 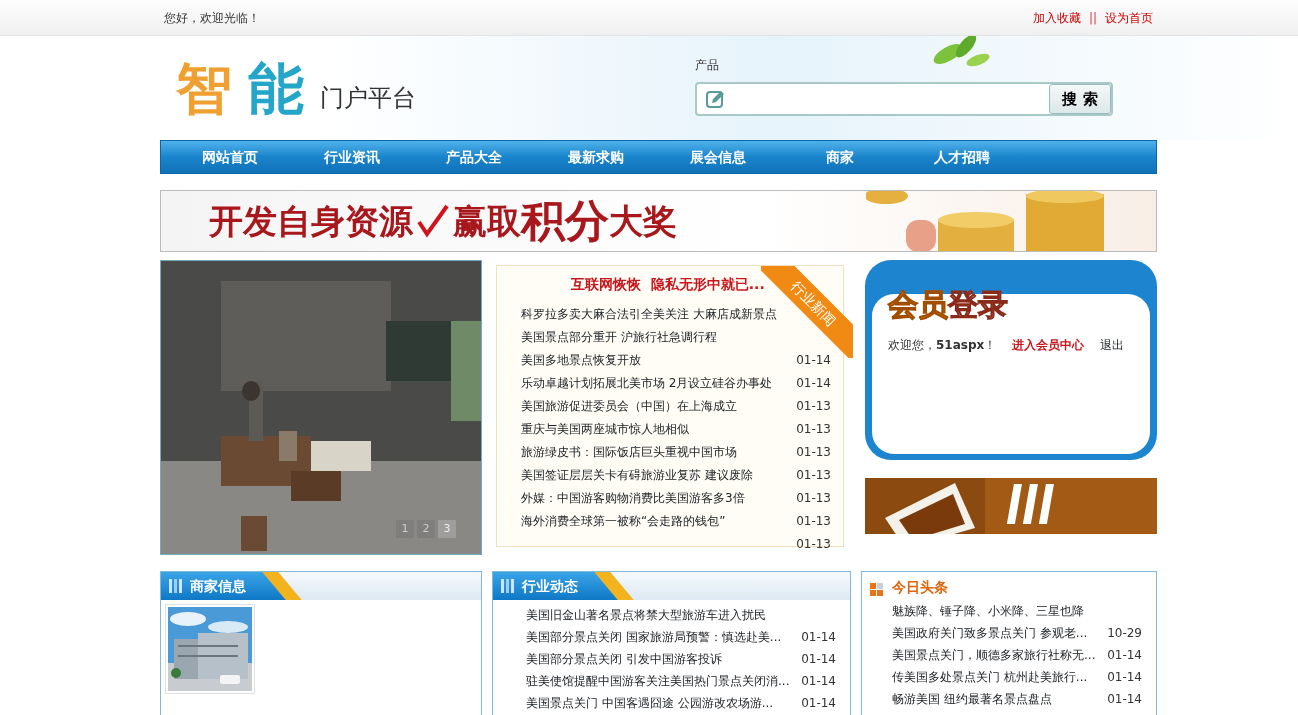 I want to click on news-link: 美国景点部分重开 沪旅行社急调行程, so click(x=619, y=337).